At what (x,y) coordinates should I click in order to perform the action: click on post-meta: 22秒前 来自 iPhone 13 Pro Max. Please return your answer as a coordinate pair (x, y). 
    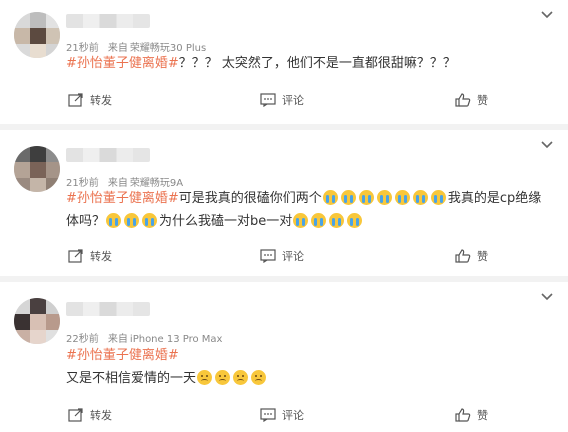
    Looking at the image, I should click on (147, 337).